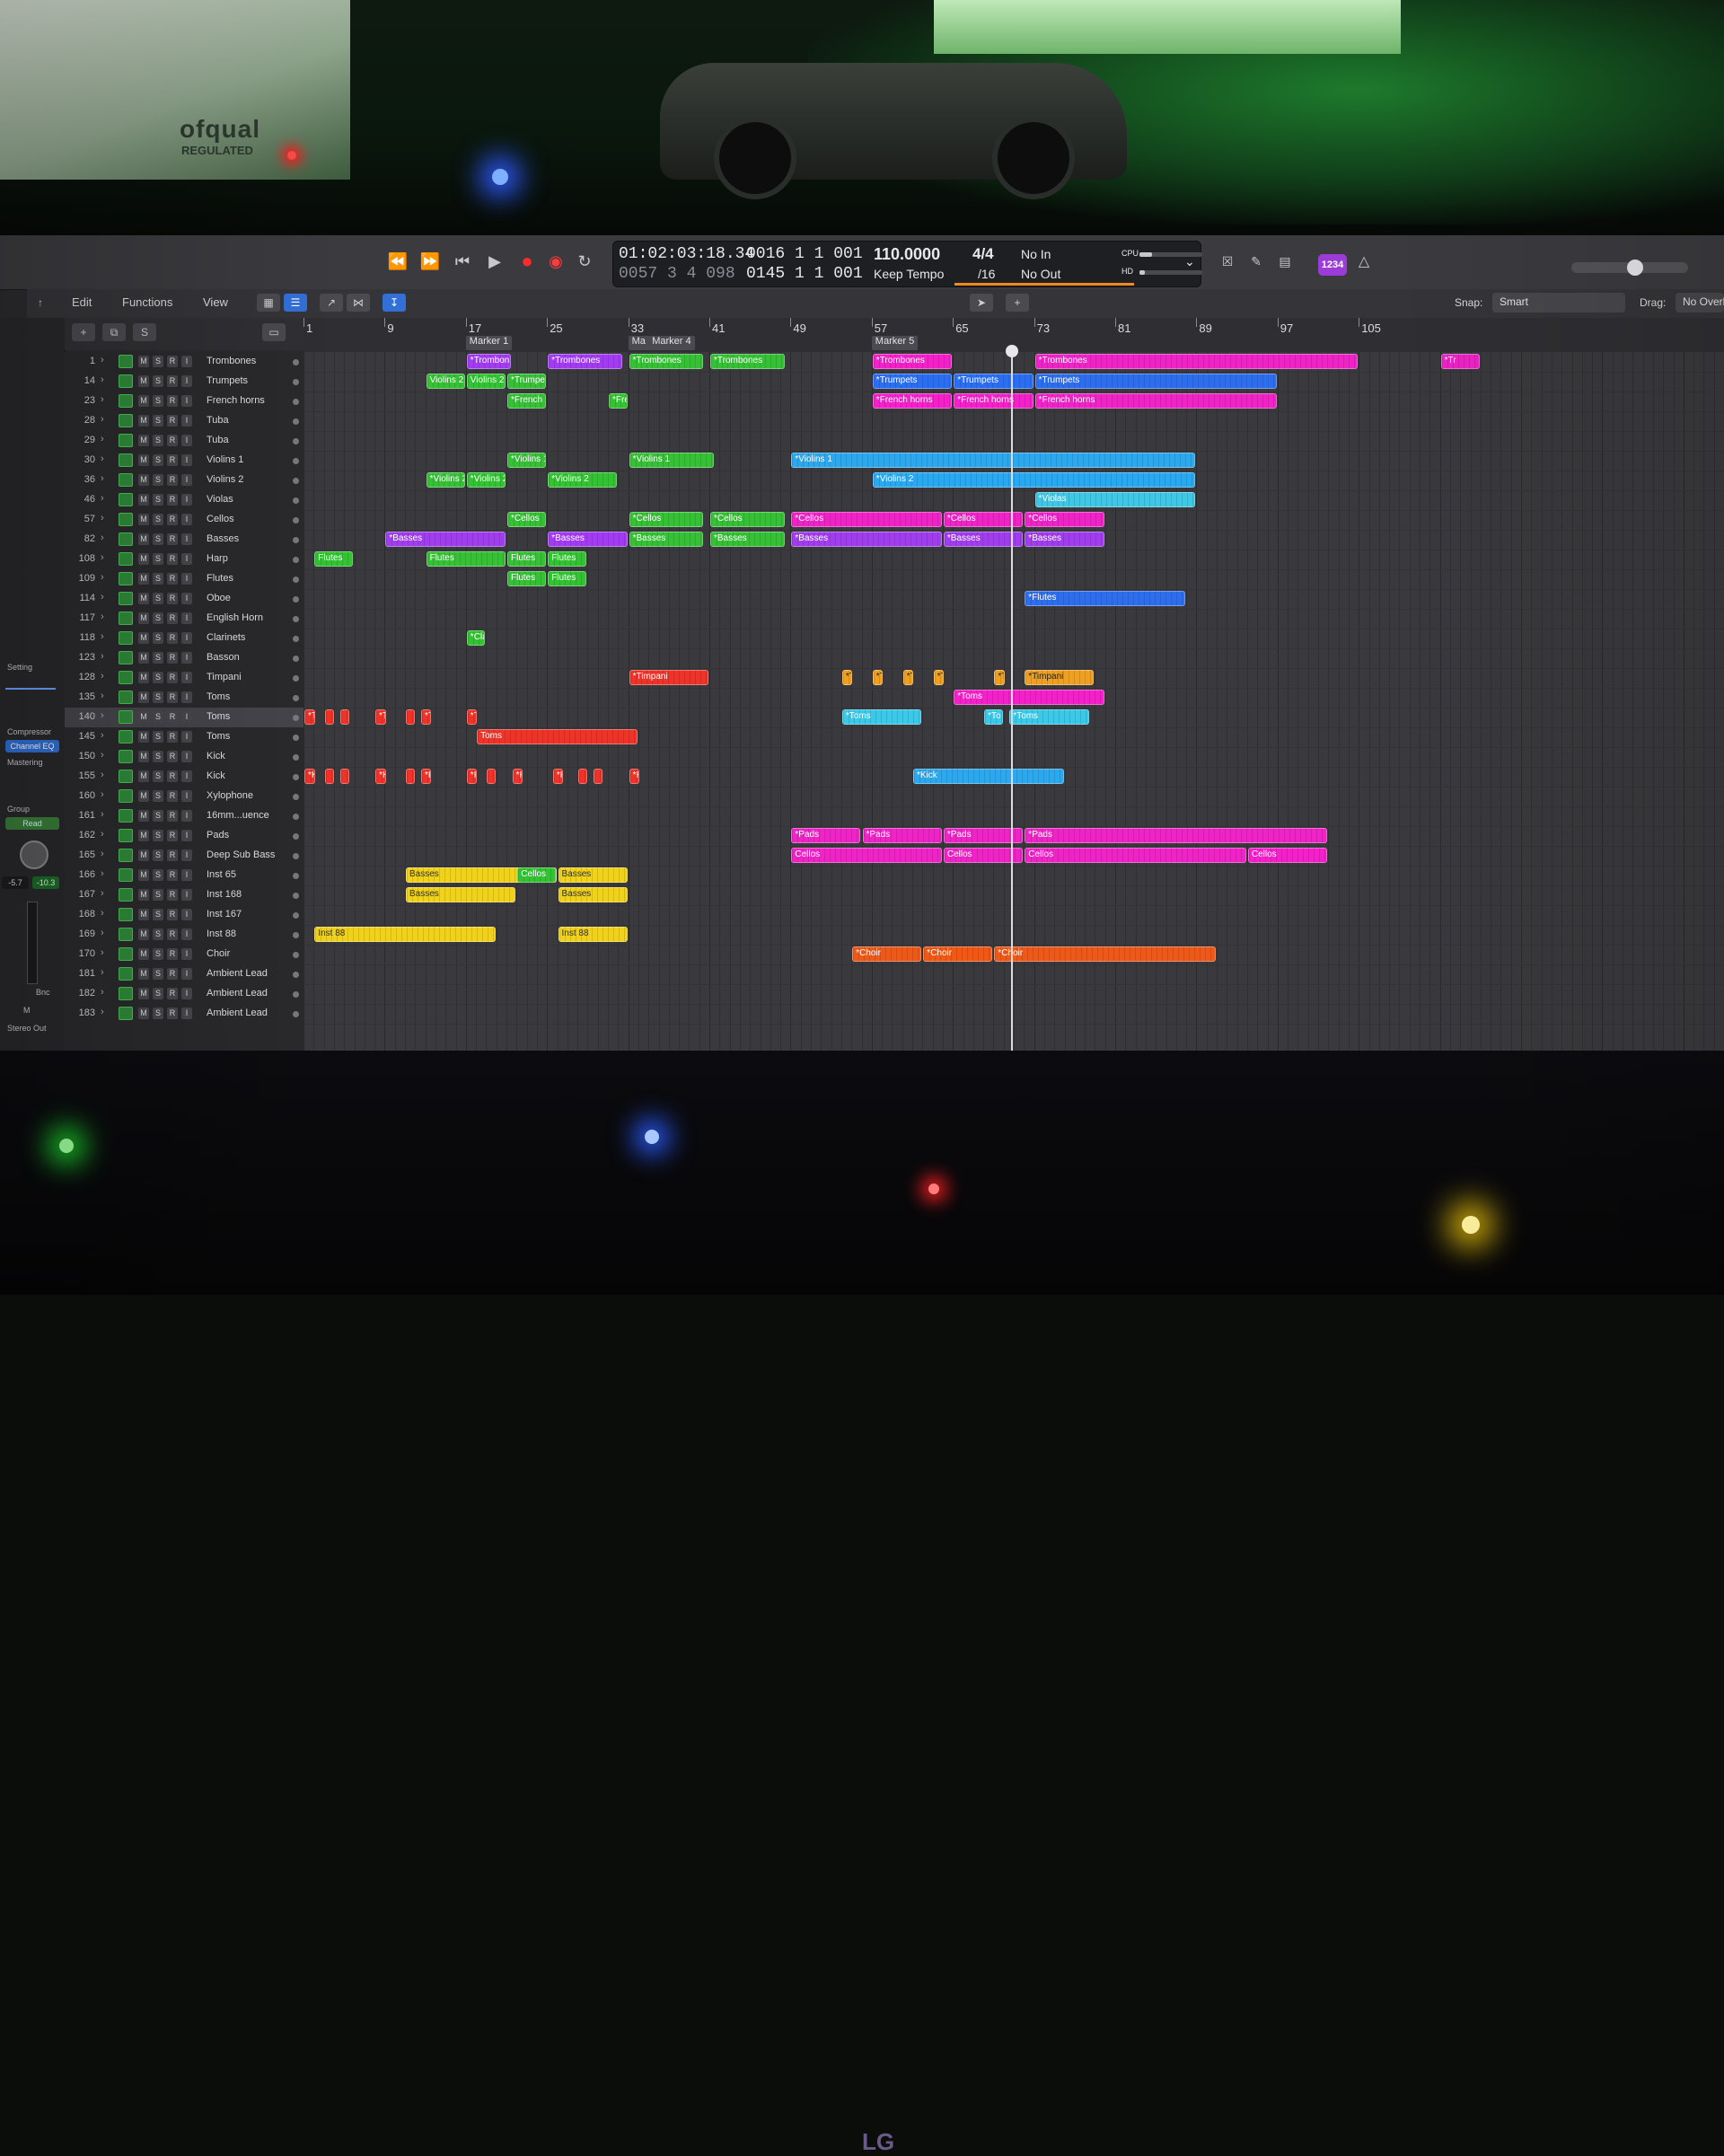 This screenshot has height=2156, width=1724. Describe the element at coordinates (585, 361) in the screenshot. I see `midi-region: *Trombones` at that location.